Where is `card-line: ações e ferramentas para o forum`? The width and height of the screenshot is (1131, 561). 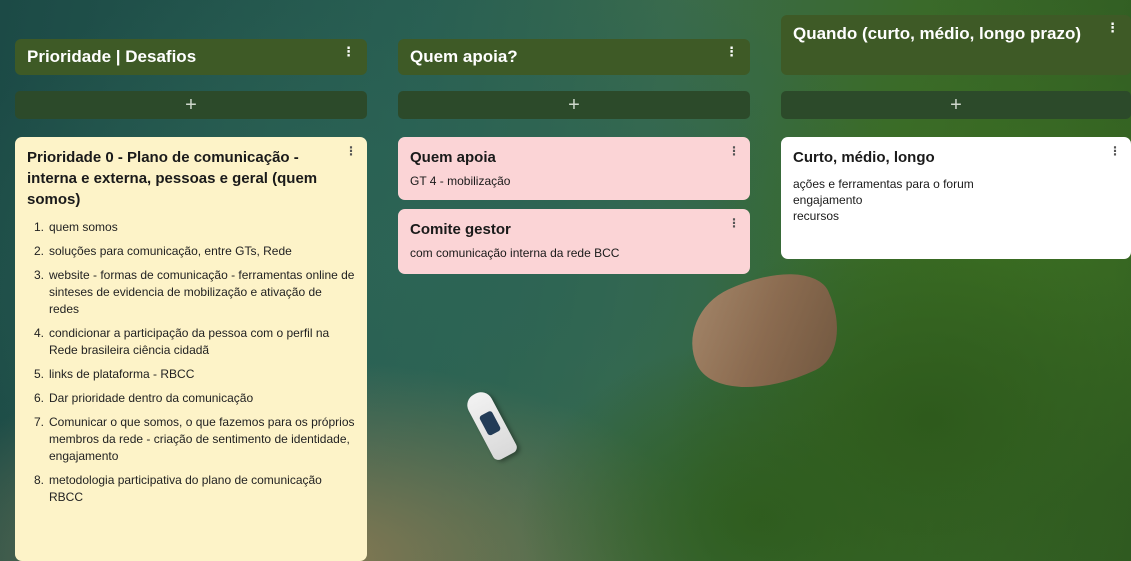 card-line: ações e ferramentas para o forum is located at coordinates (883, 184).